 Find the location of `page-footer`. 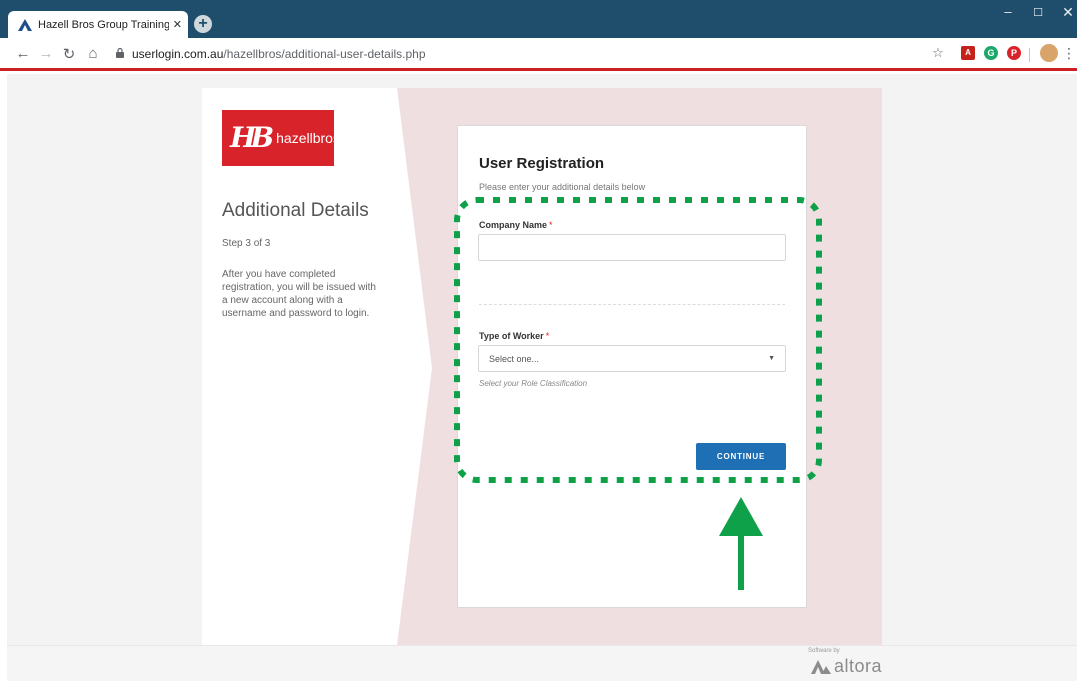

page-footer is located at coordinates (542, 663).